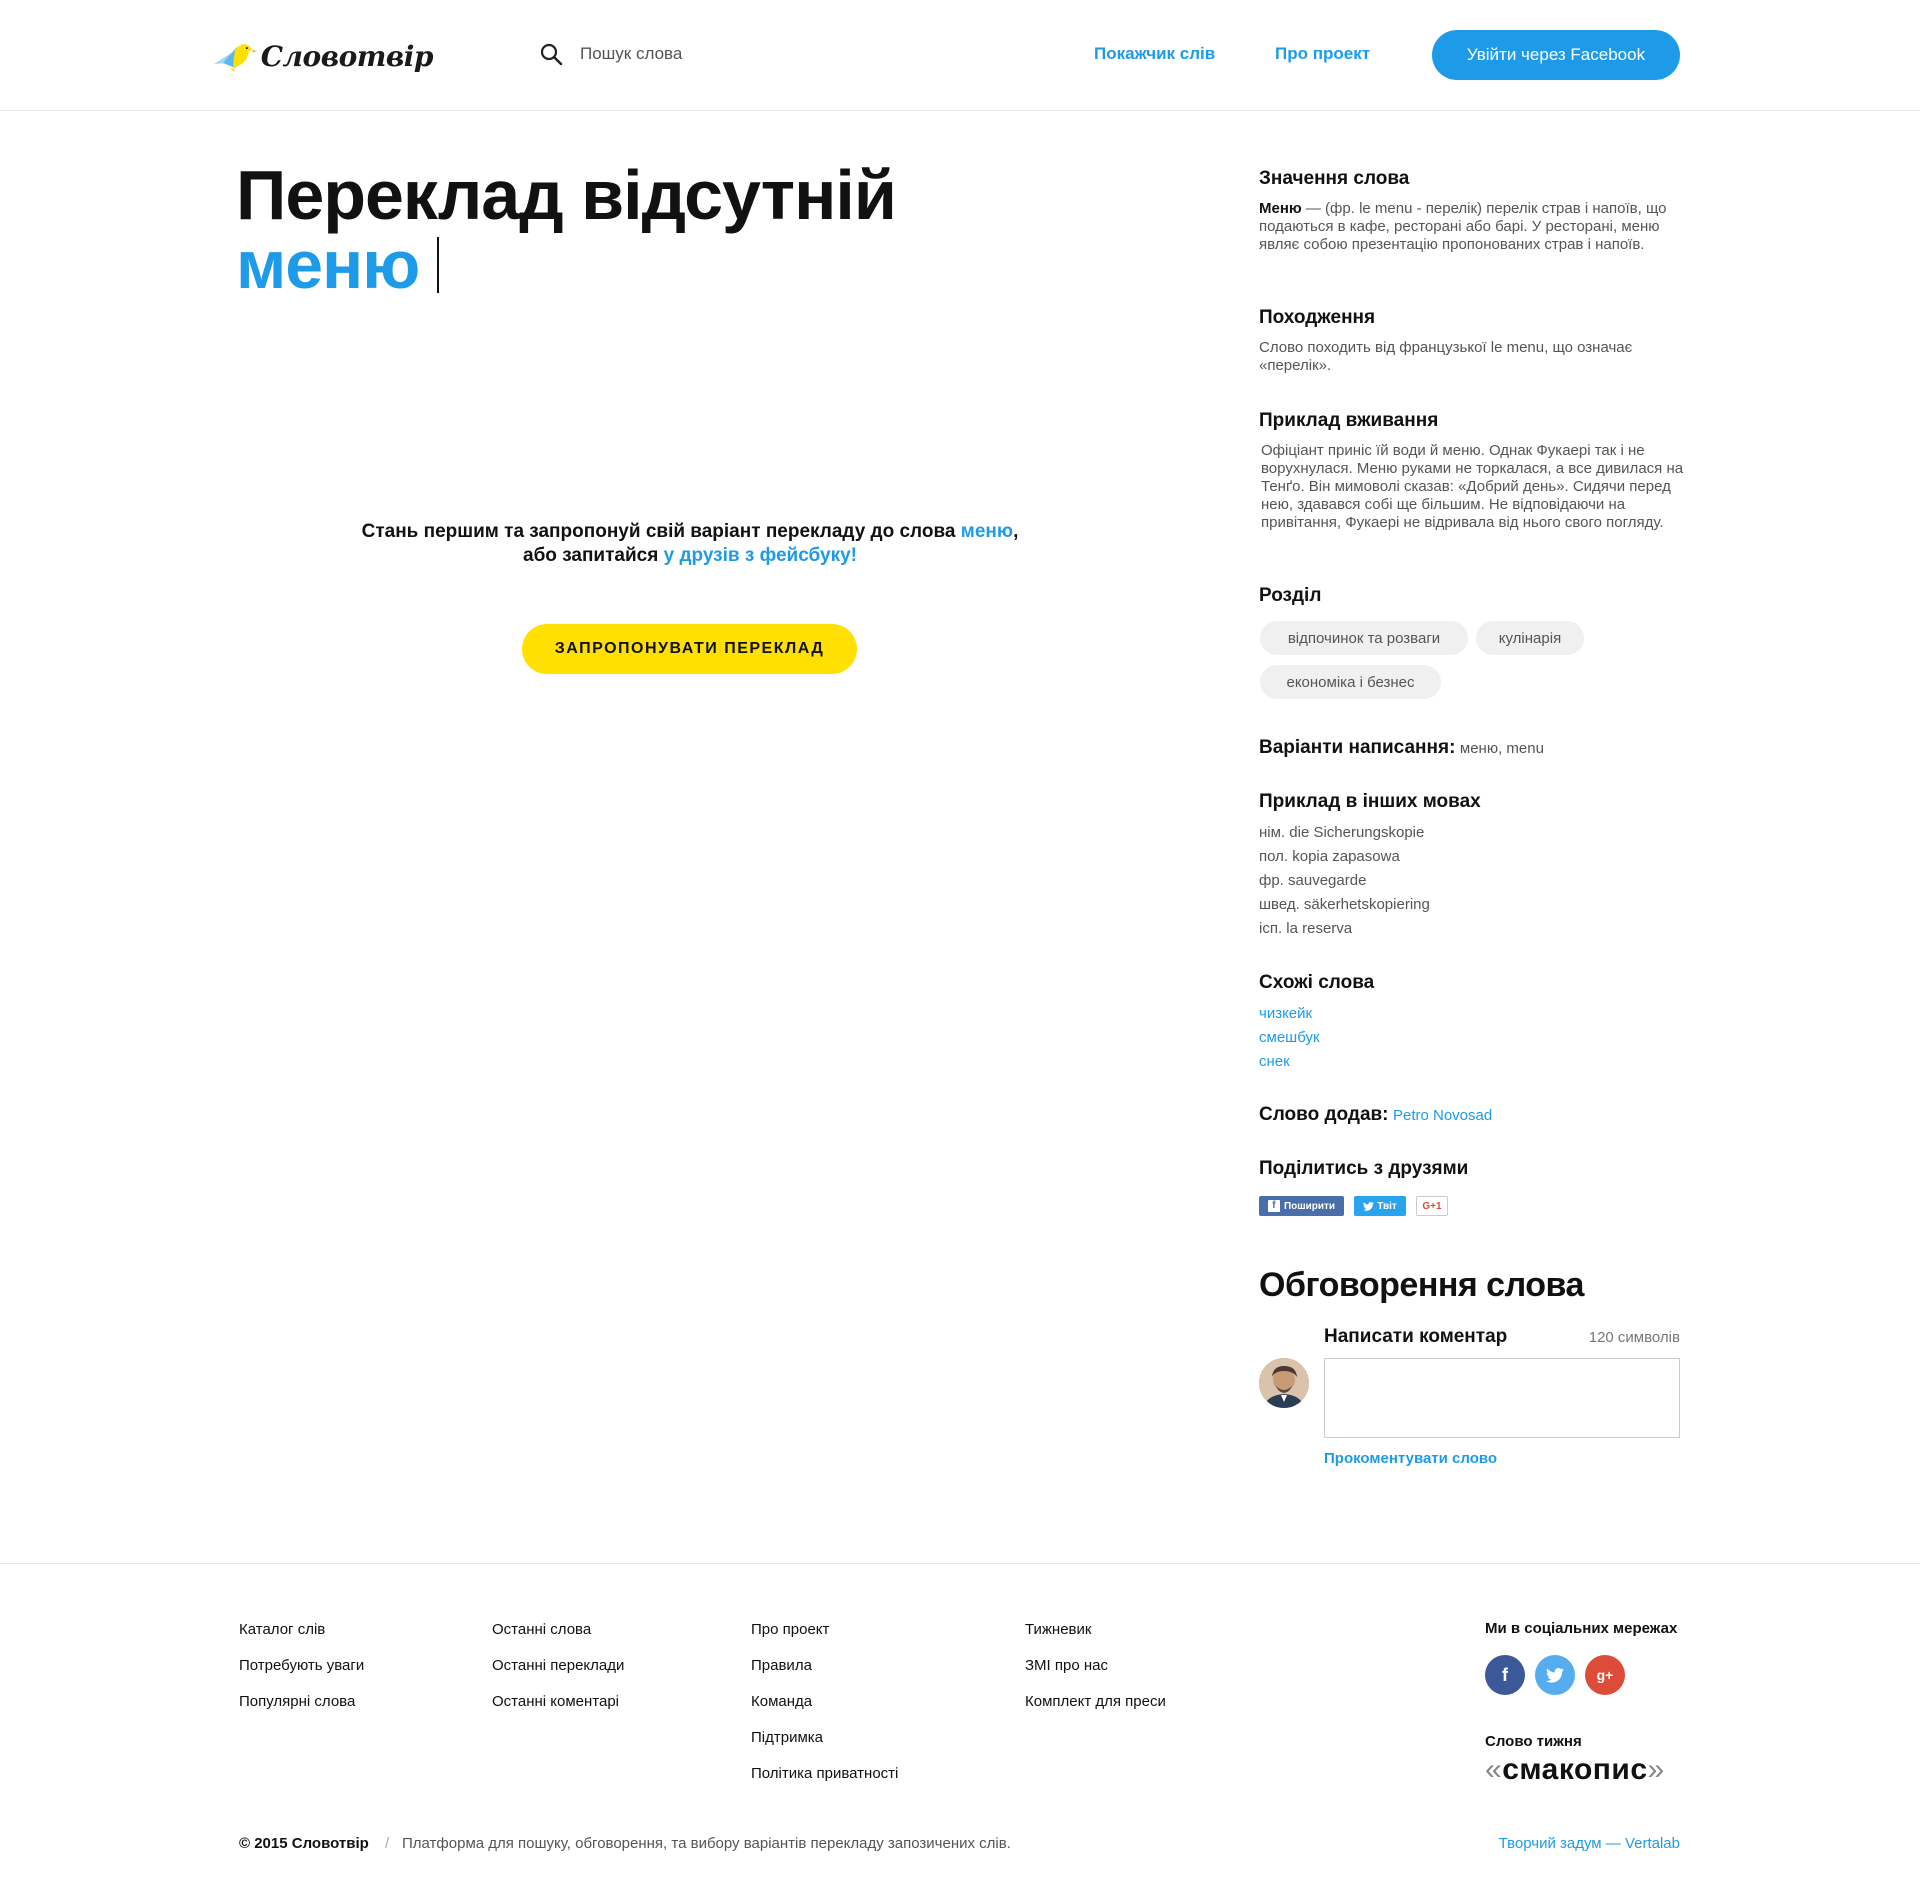 The width and height of the screenshot is (1920, 1891). I want to click on footer-link: Про проект, so click(824, 1638).